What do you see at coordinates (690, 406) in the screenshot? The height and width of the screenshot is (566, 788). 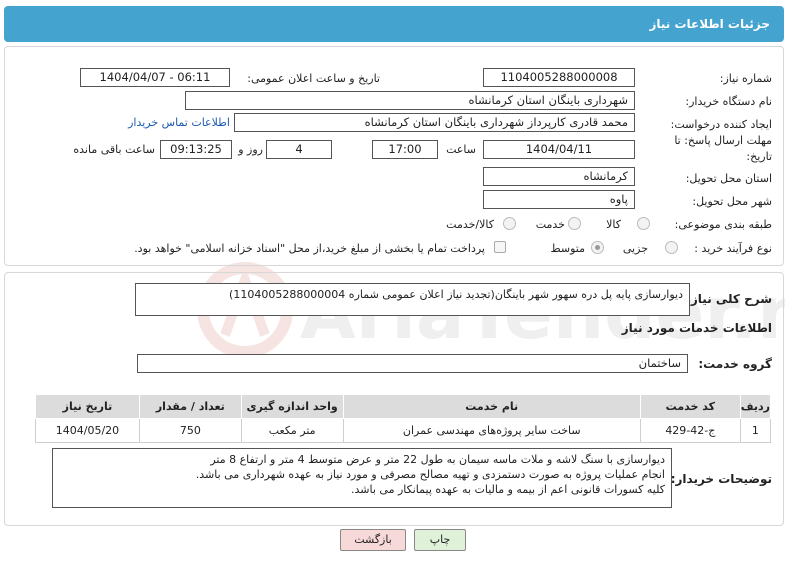 I see `col-code-header: کد خدمت` at bounding box center [690, 406].